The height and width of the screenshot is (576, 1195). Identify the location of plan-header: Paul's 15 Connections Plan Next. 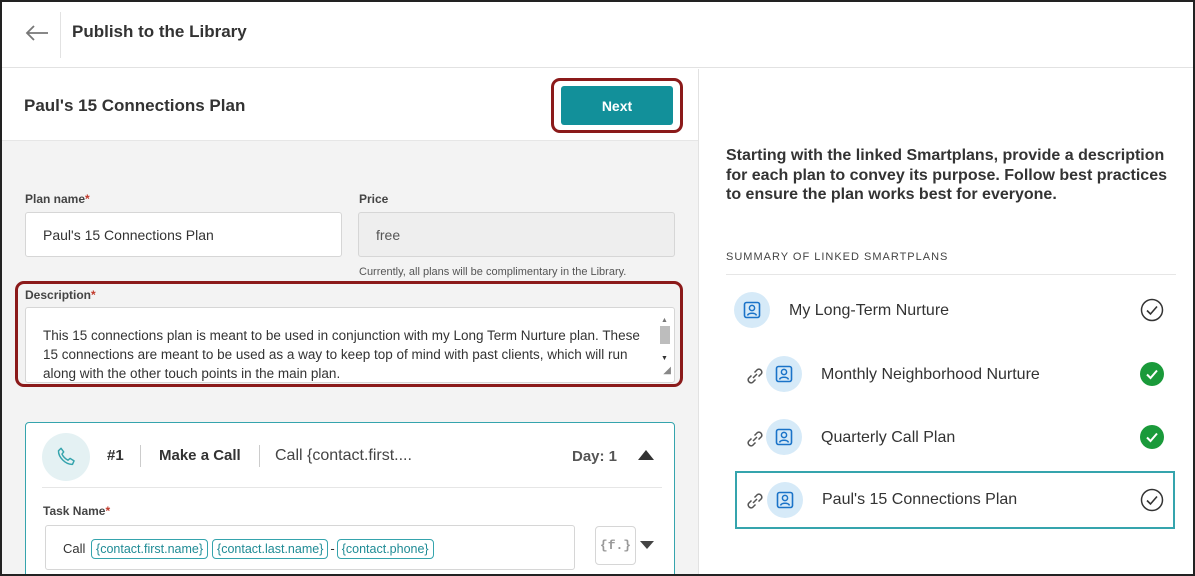
(350, 105).